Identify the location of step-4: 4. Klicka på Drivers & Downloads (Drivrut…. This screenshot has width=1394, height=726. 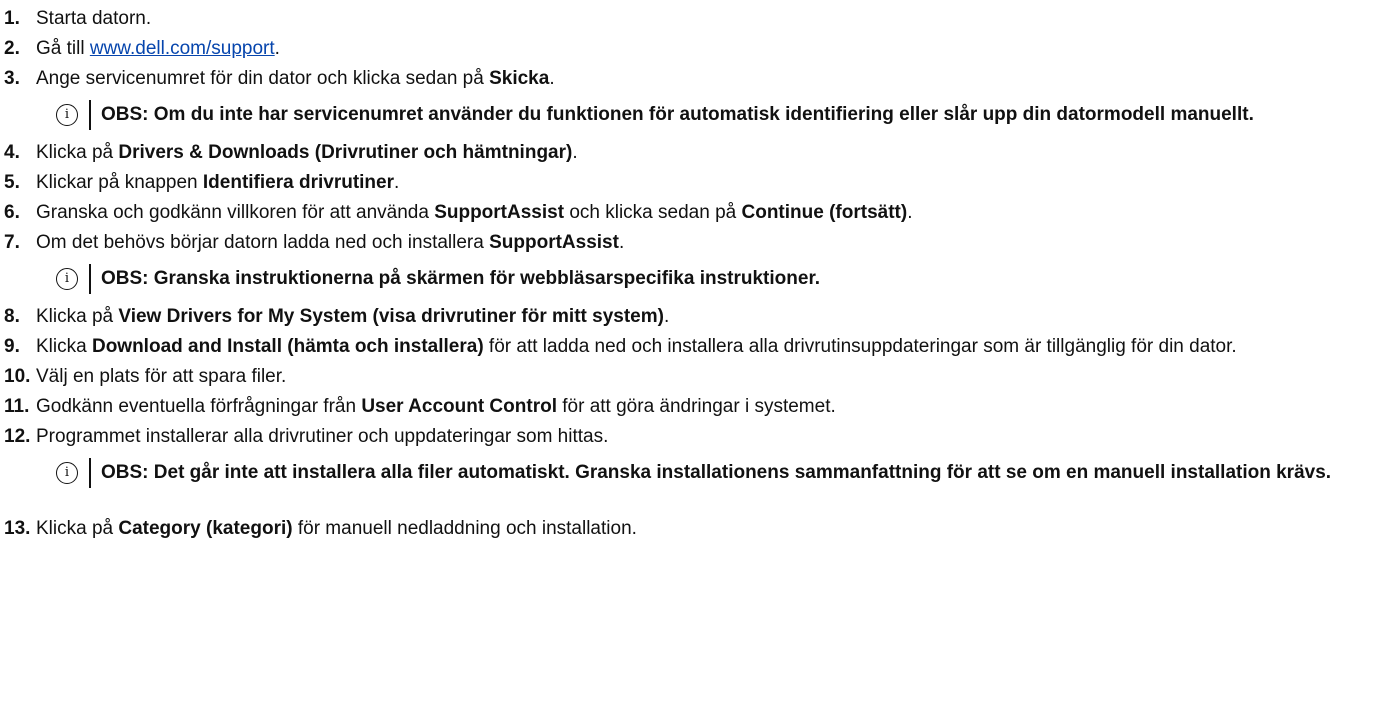
(697, 153).